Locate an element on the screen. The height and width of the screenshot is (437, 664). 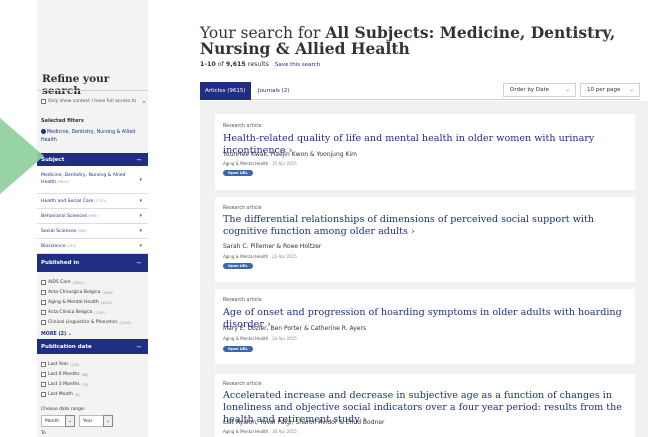
results-suffix: results is located at coordinates (257, 64).